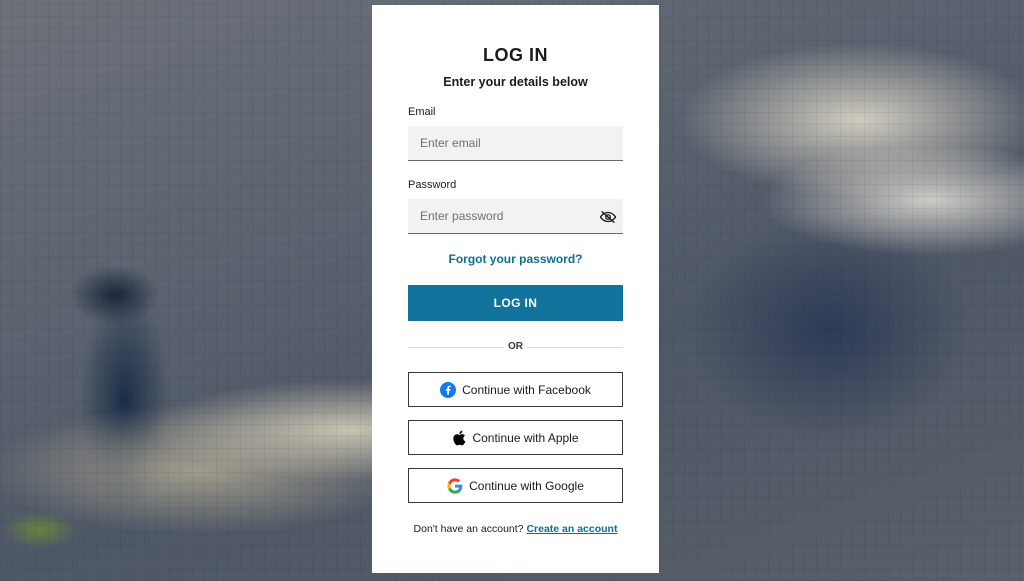 The image size is (1024, 581). What do you see at coordinates (571, 529) in the screenshot?
I see `create-account-link: Create an account` at bounding box center [571, 529].